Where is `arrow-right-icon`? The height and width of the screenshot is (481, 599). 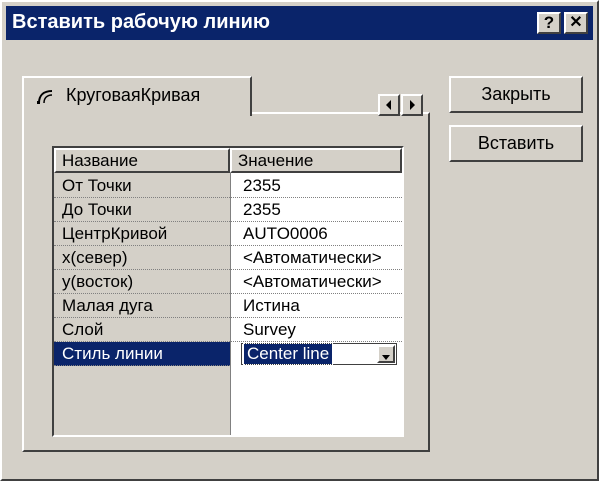
arrow-right-icon is located at coordinates (412, 105).